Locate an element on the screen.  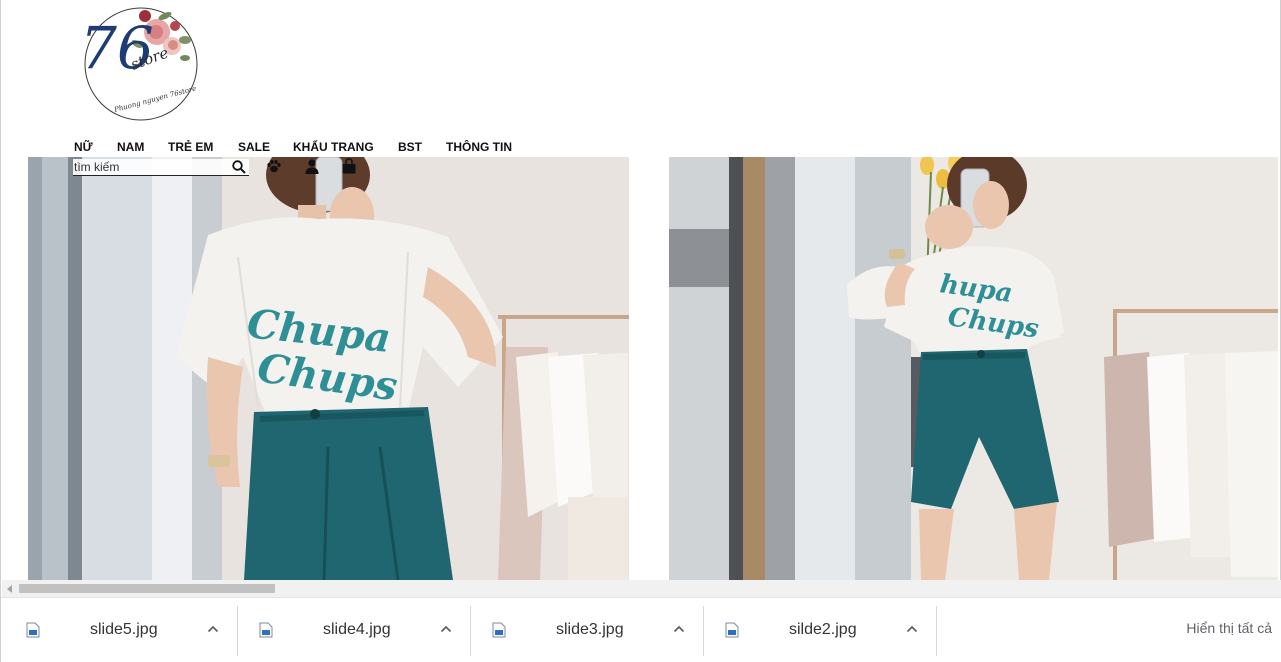
download-filename: silde2.jpg is located at coordinates (823, 629).